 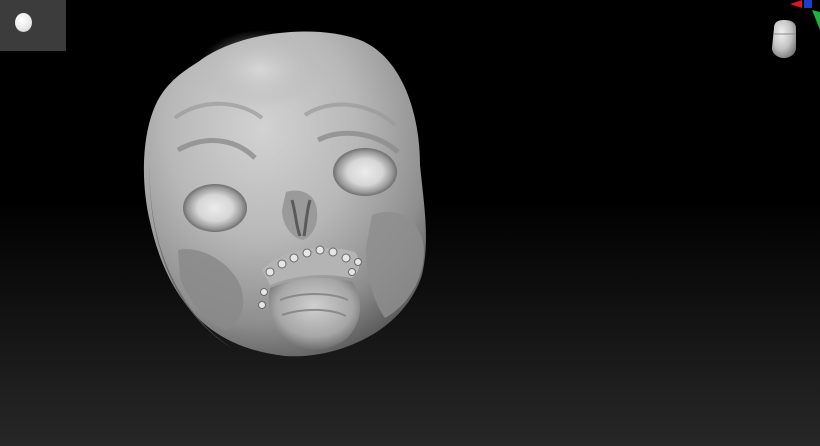 What do you see at coordinates (215, 208) in the screenshot?
I see `left-eye-socket` at bounding box center [215, 208].